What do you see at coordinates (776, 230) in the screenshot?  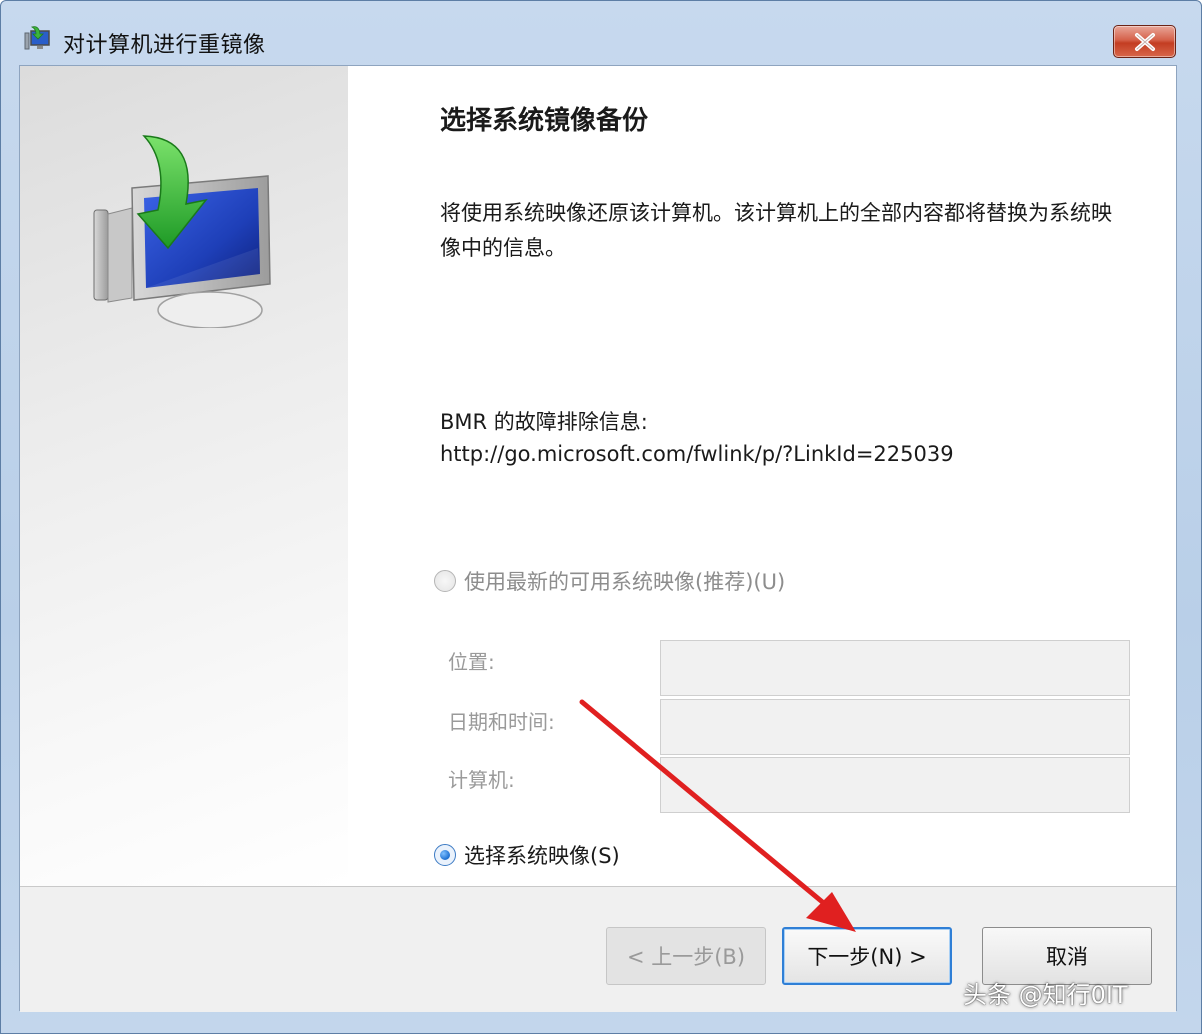 I see `page-description: 将使用系统映像还原该计算机。该计算机上的全部内容都将替换为系统映像中的信息。` at bounding box center [776, 230].